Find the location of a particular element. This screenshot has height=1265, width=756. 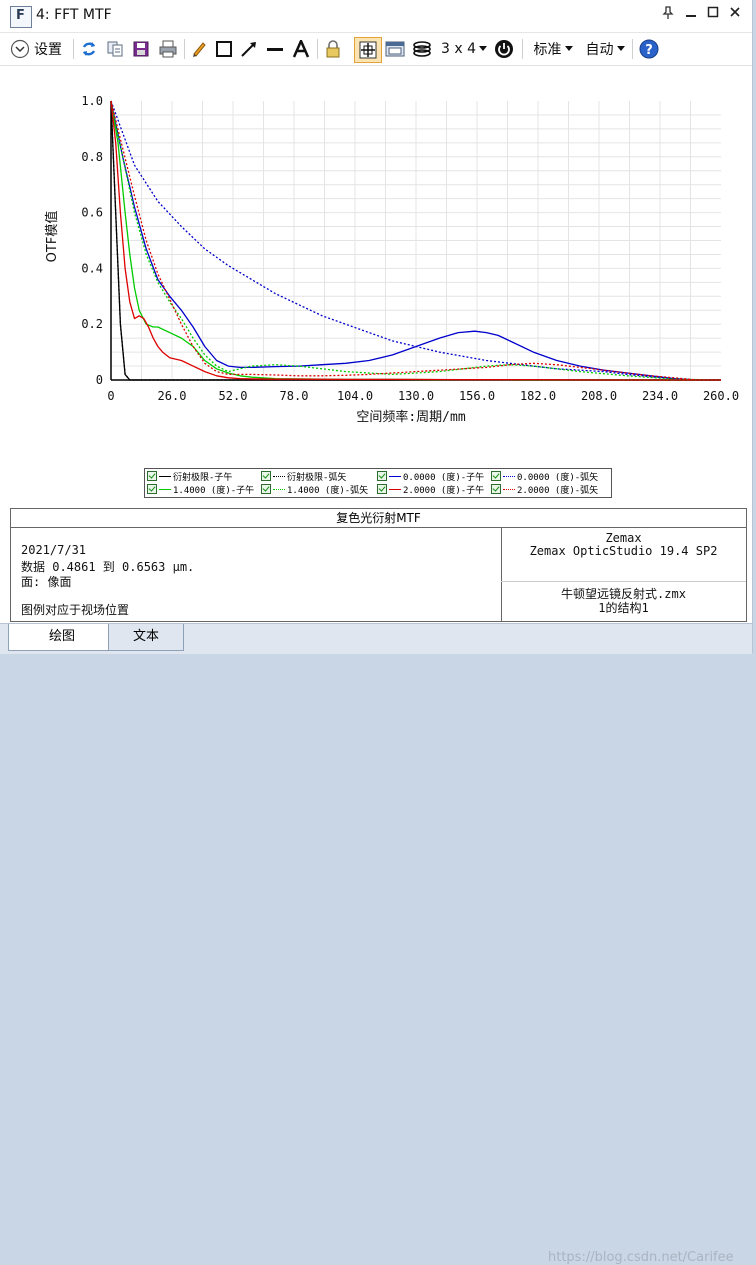

legend-item-label: 0.0000 (度)-子午 is located at coordinates (444, 477).